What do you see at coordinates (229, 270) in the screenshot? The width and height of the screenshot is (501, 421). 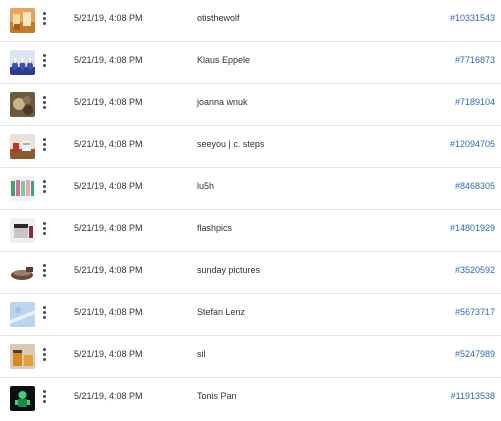 I see `author-name: sunday pictures` at bounding box center [229, 270].